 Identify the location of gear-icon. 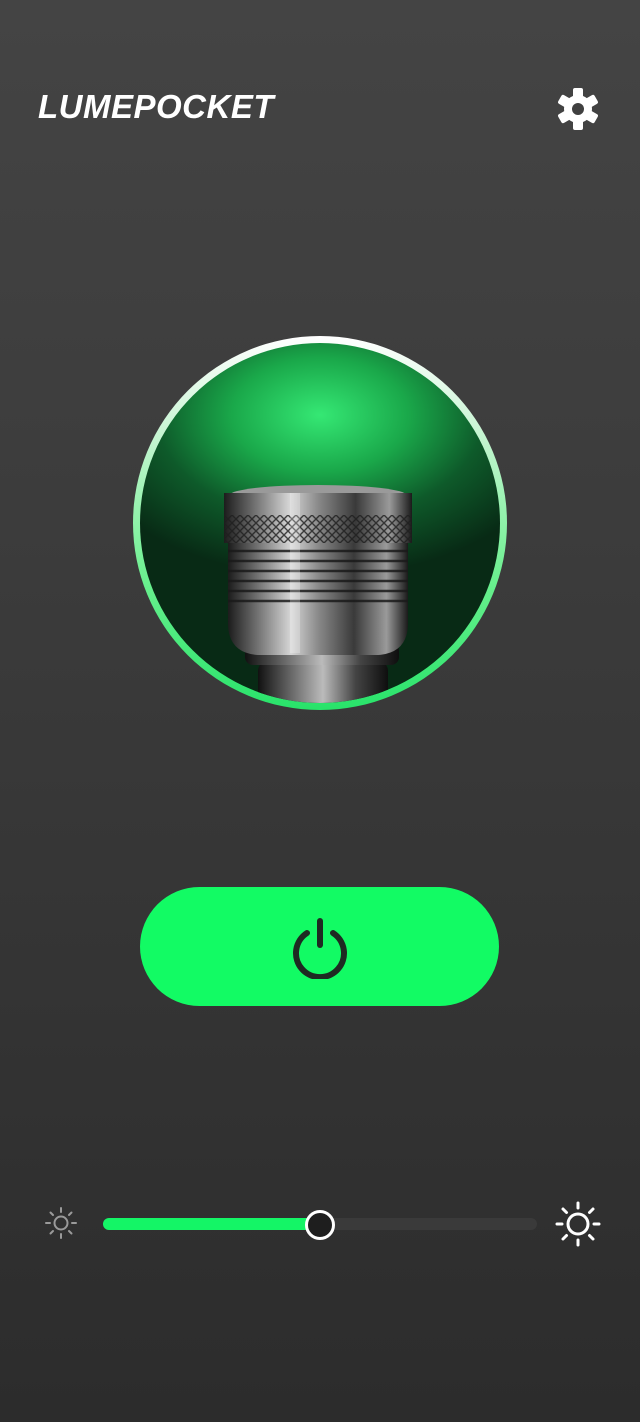
(578, 109).